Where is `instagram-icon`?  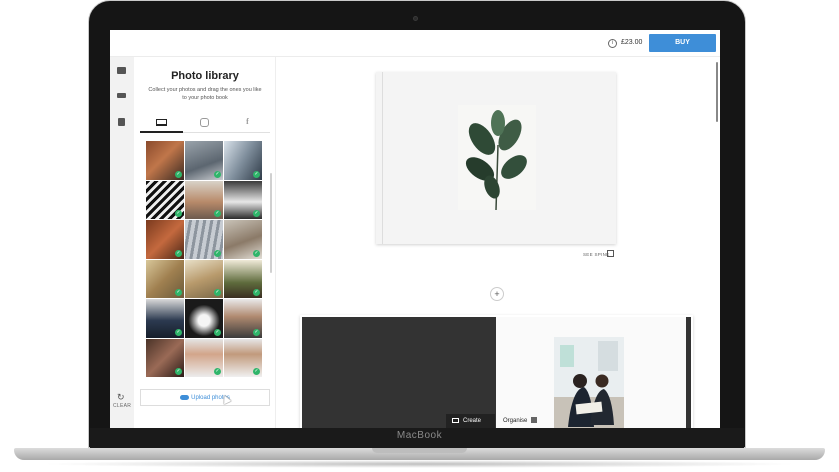 instagram-icon is located at coordinates (204, 122).